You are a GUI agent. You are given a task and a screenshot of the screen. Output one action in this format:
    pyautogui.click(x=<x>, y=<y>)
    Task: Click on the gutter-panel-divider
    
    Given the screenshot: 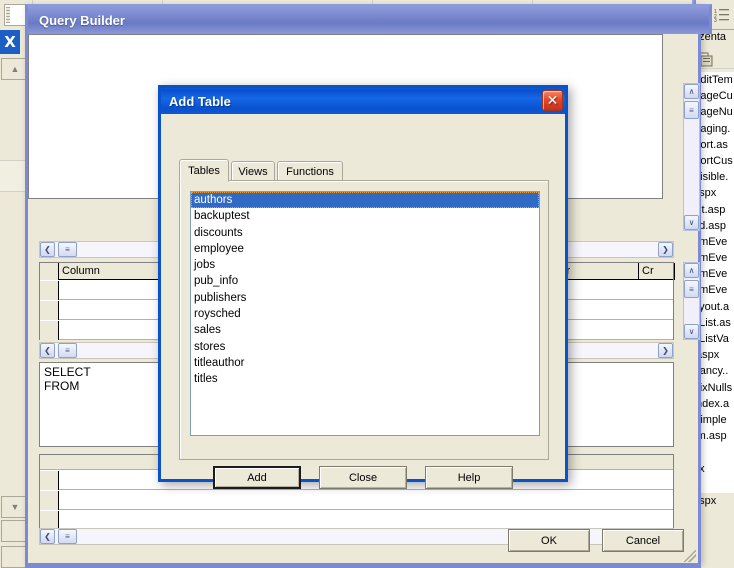 What is the action you would take?
    pyautogui.click(x=14, y=176)
    